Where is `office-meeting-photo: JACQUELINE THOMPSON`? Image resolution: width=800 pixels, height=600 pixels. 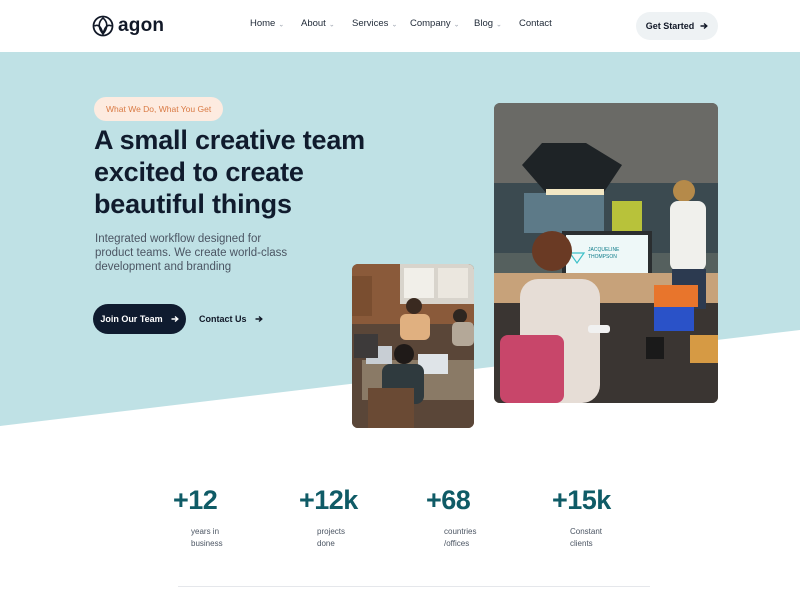
office-meeting-photo: JACQUELINE THOMPSON is located at coordinates (606, 253).